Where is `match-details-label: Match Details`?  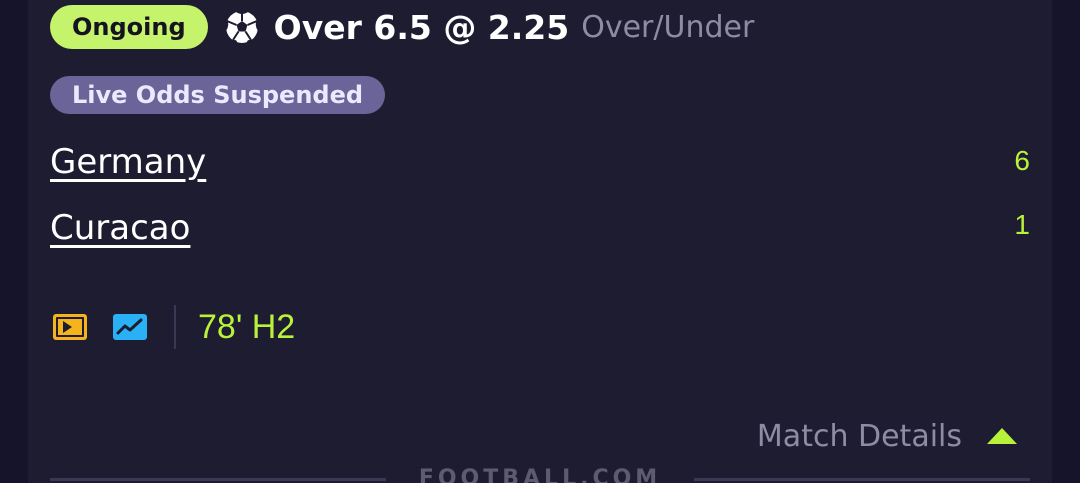
match-details-label: Match Details is located at coordinates (859, 436).